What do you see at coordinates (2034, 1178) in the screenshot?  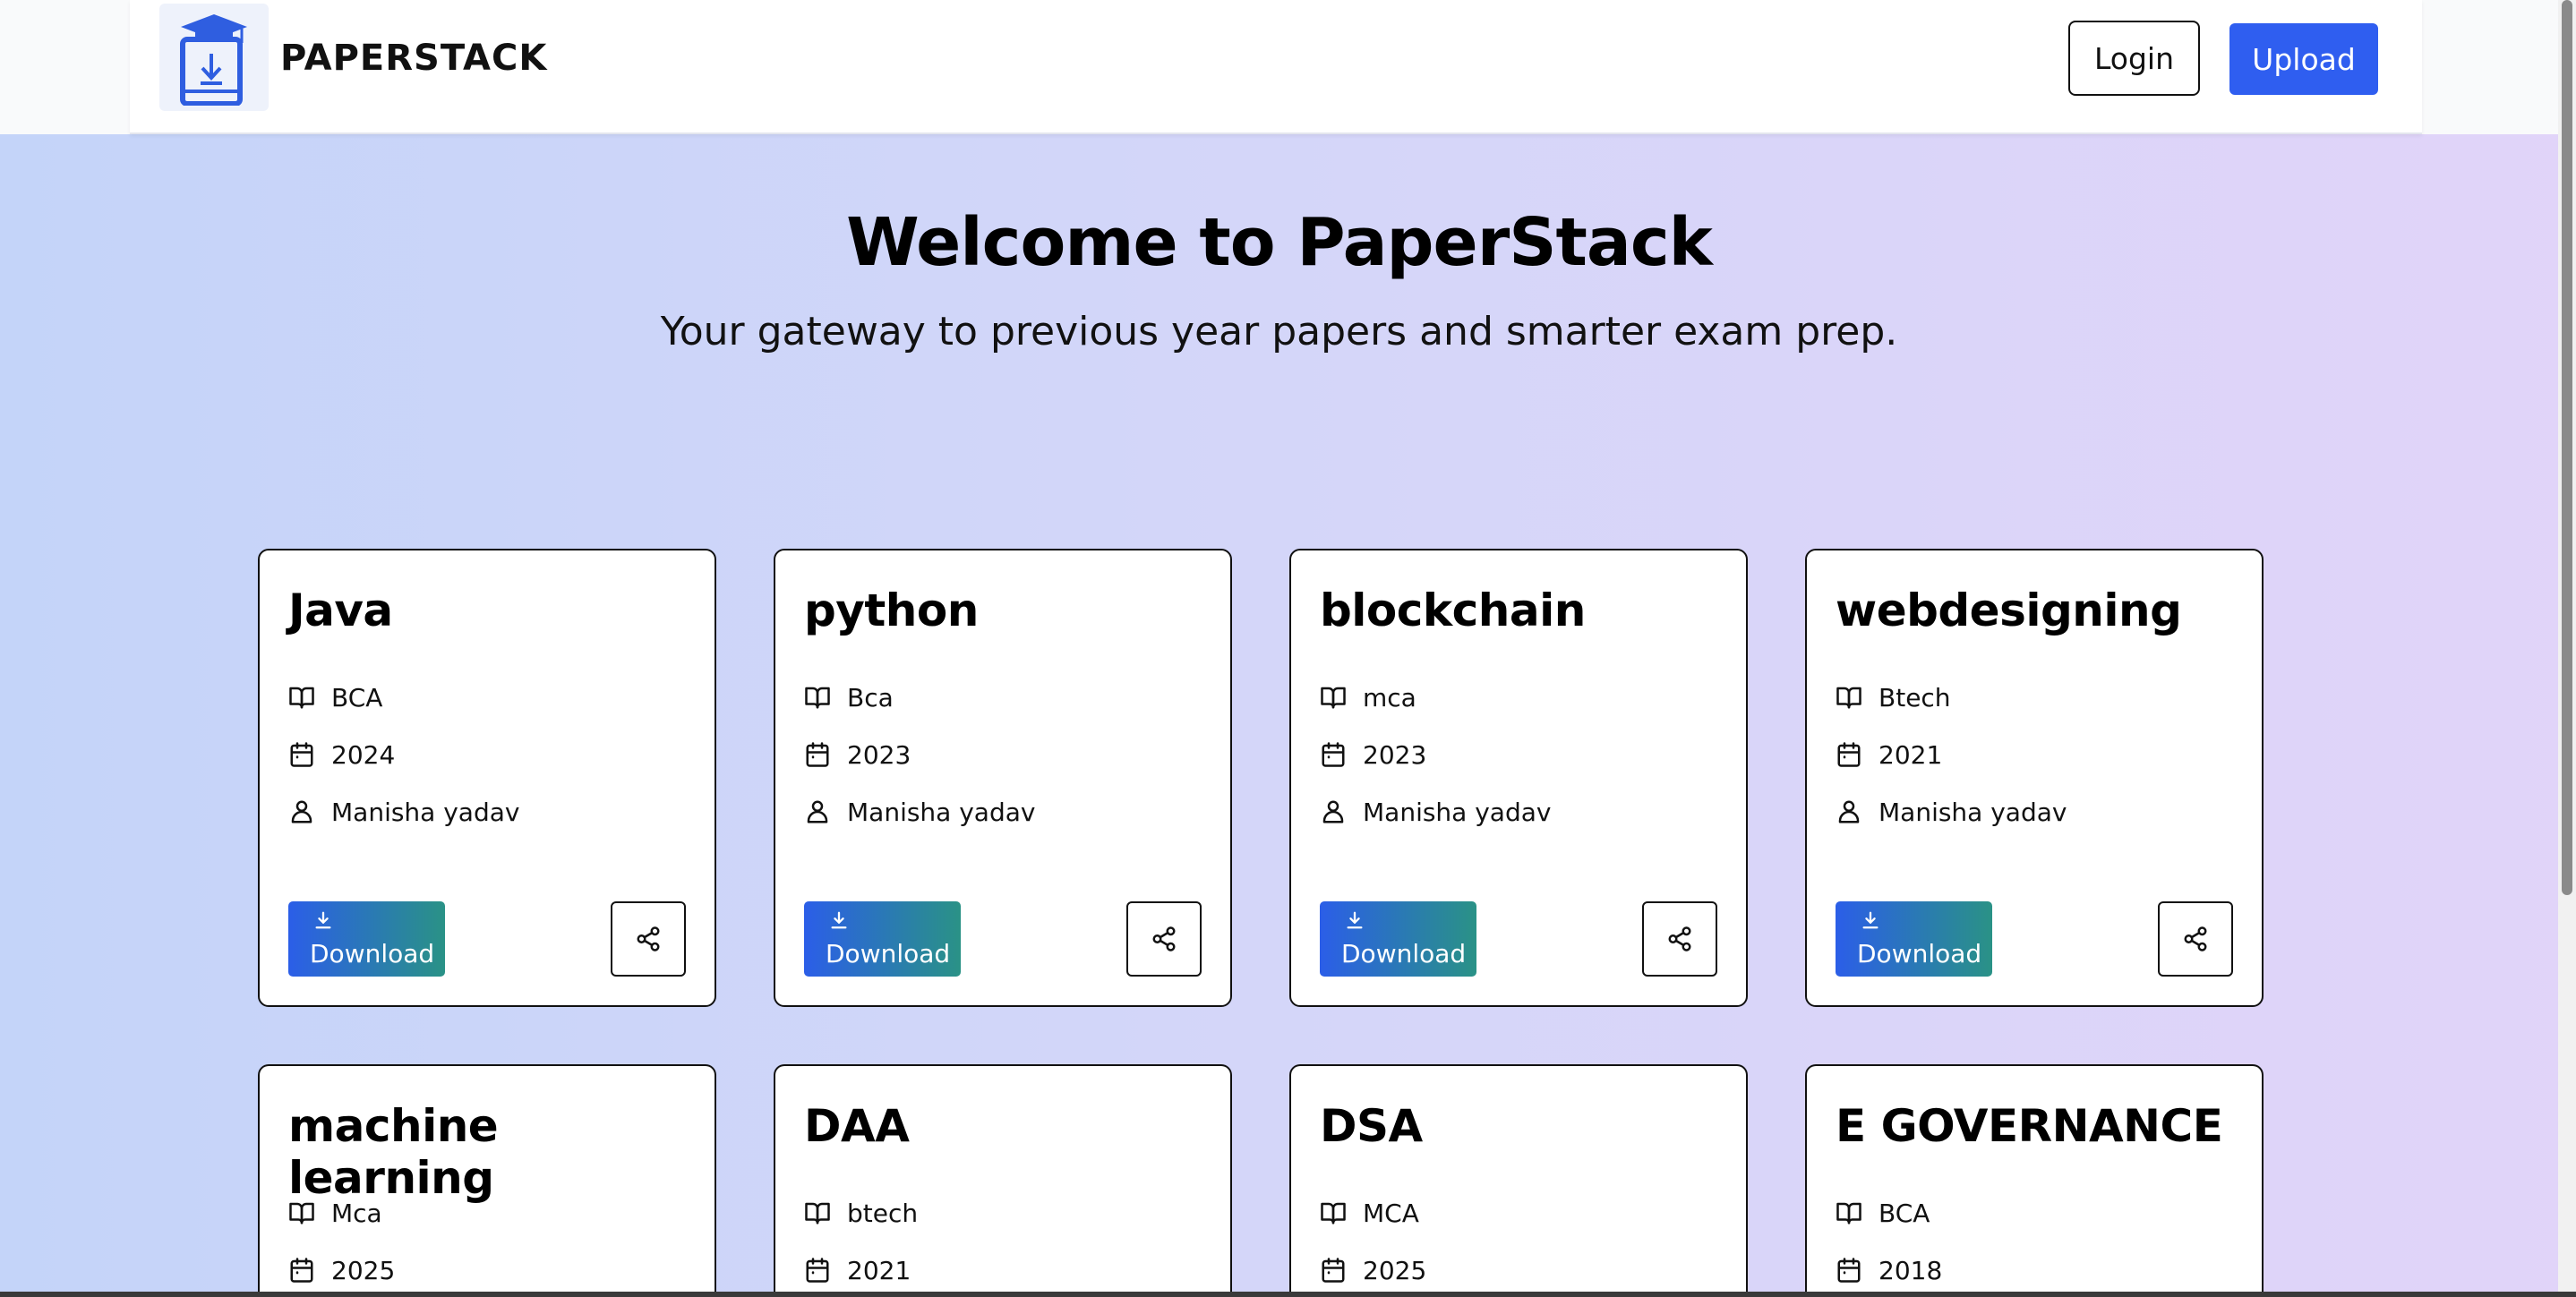 I see `paper-card: E GOVERNANCE BCA 2018` at bounding box center [2034, 1178].